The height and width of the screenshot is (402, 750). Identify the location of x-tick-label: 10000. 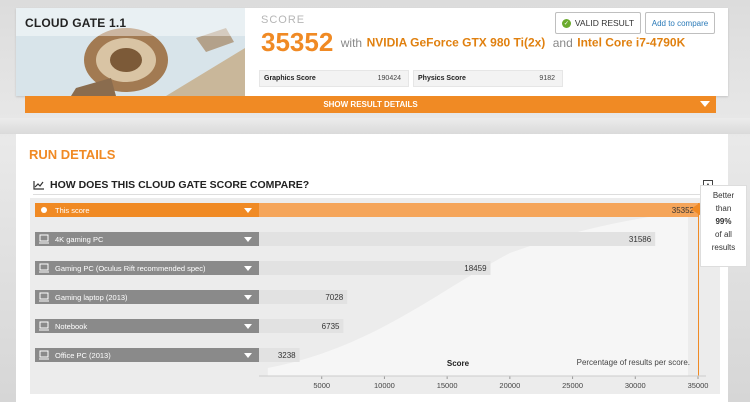
(384, 385).